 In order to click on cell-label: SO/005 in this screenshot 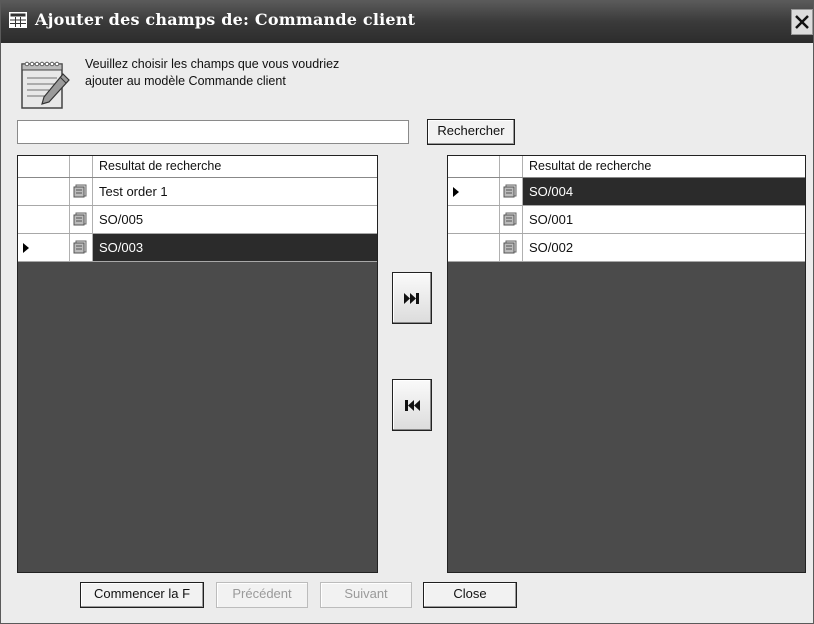, I will do `click(121, 219)`.